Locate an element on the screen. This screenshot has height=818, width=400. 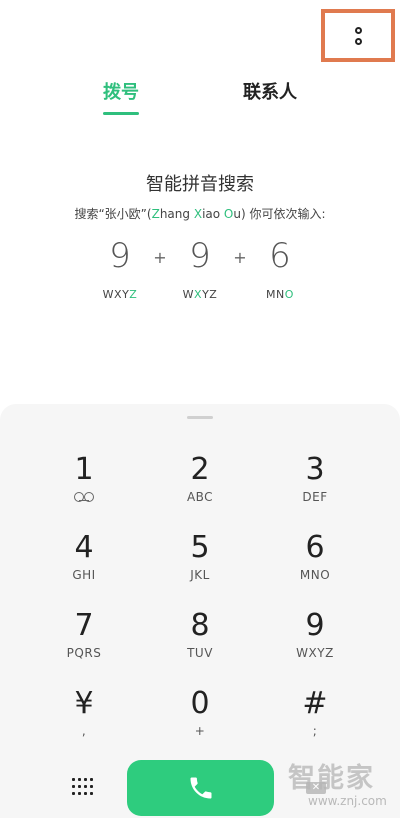
more-vertical-icon is located at coordinates (358, 35).